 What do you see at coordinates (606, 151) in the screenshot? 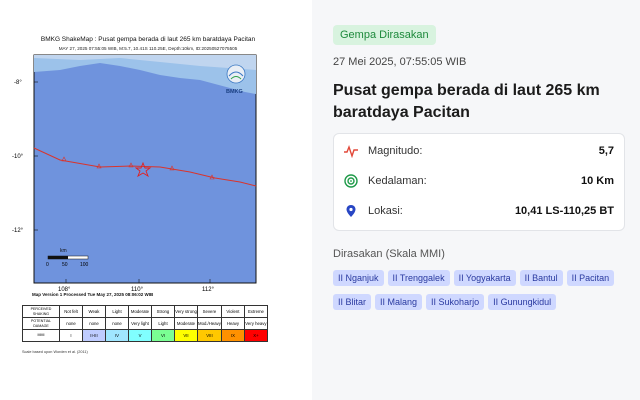
I see `magnitude-value: 5,7` at bounding box center [606, 151].